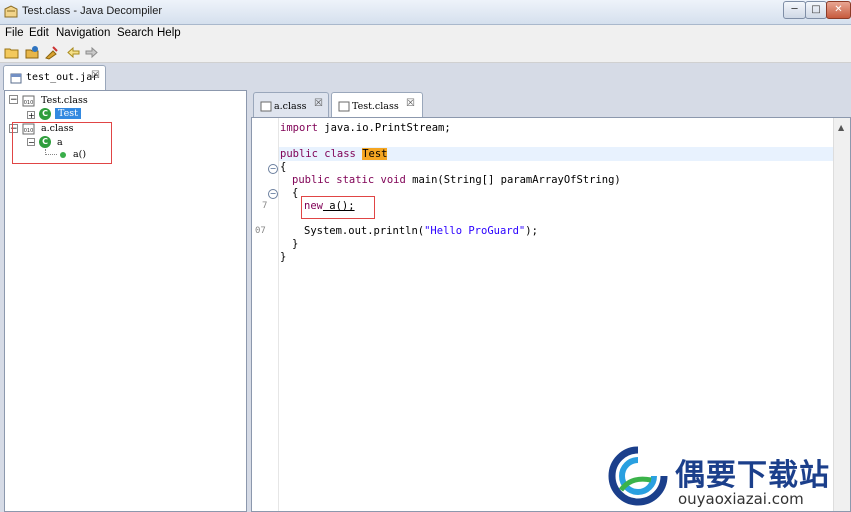 The height and width of the screenshot is (512, 851). I want to click on watermark-logo, so click(638, 476).